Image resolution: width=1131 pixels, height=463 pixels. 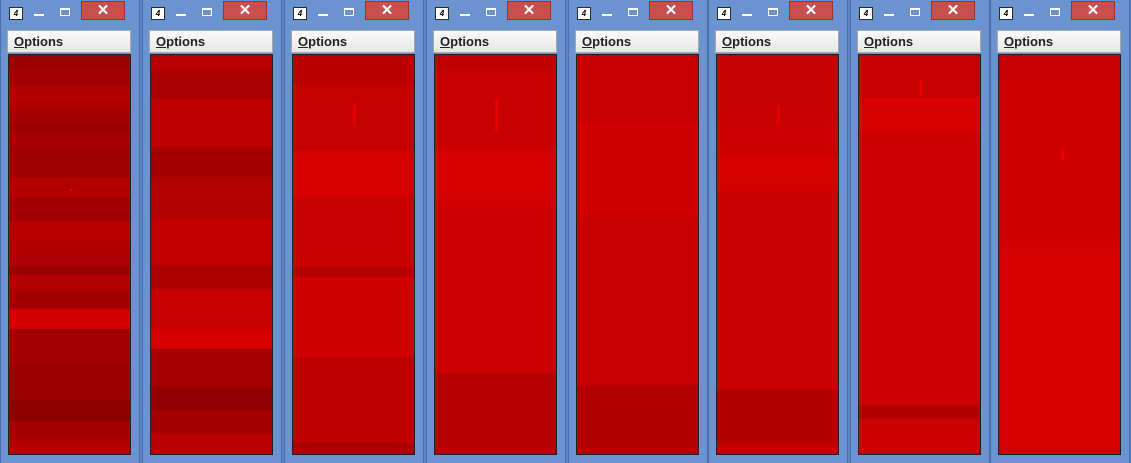 I want to click on window-3: 4 ✕ Options, so click(x=354, y=231).